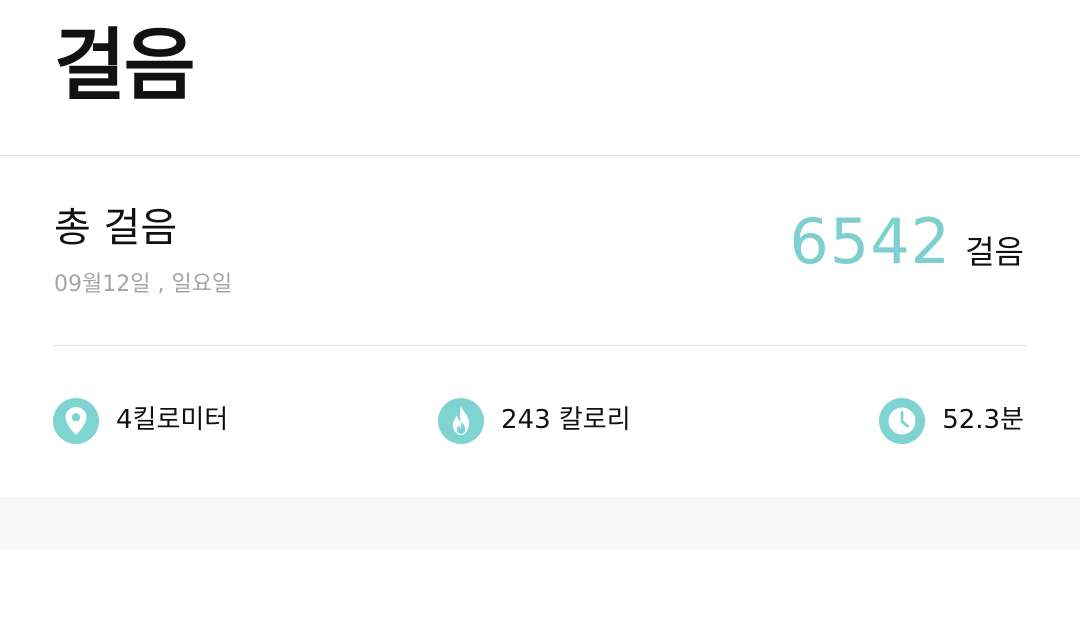 The image size is (1080, 619). Describe the element at coordinates (566, 420) in the screenshot. I see `calorie-value: 243 칼로리` at that location.